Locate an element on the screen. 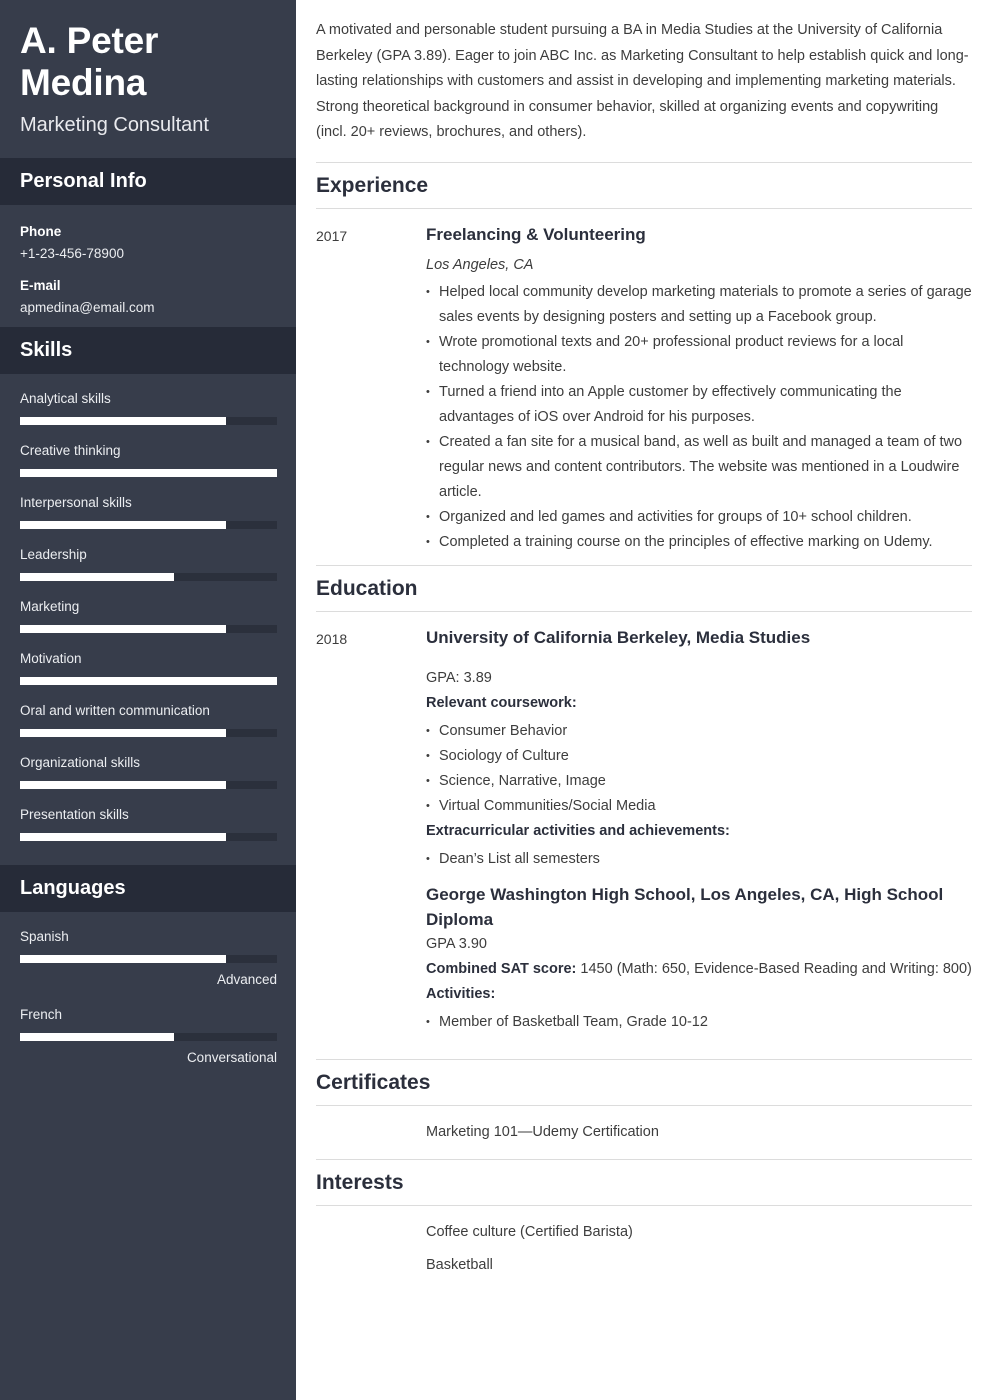 Image resolution: width=990 pixels, height=1400 pixels. candidate-name: A. Peter Medina is located at coordinates (89, 61).